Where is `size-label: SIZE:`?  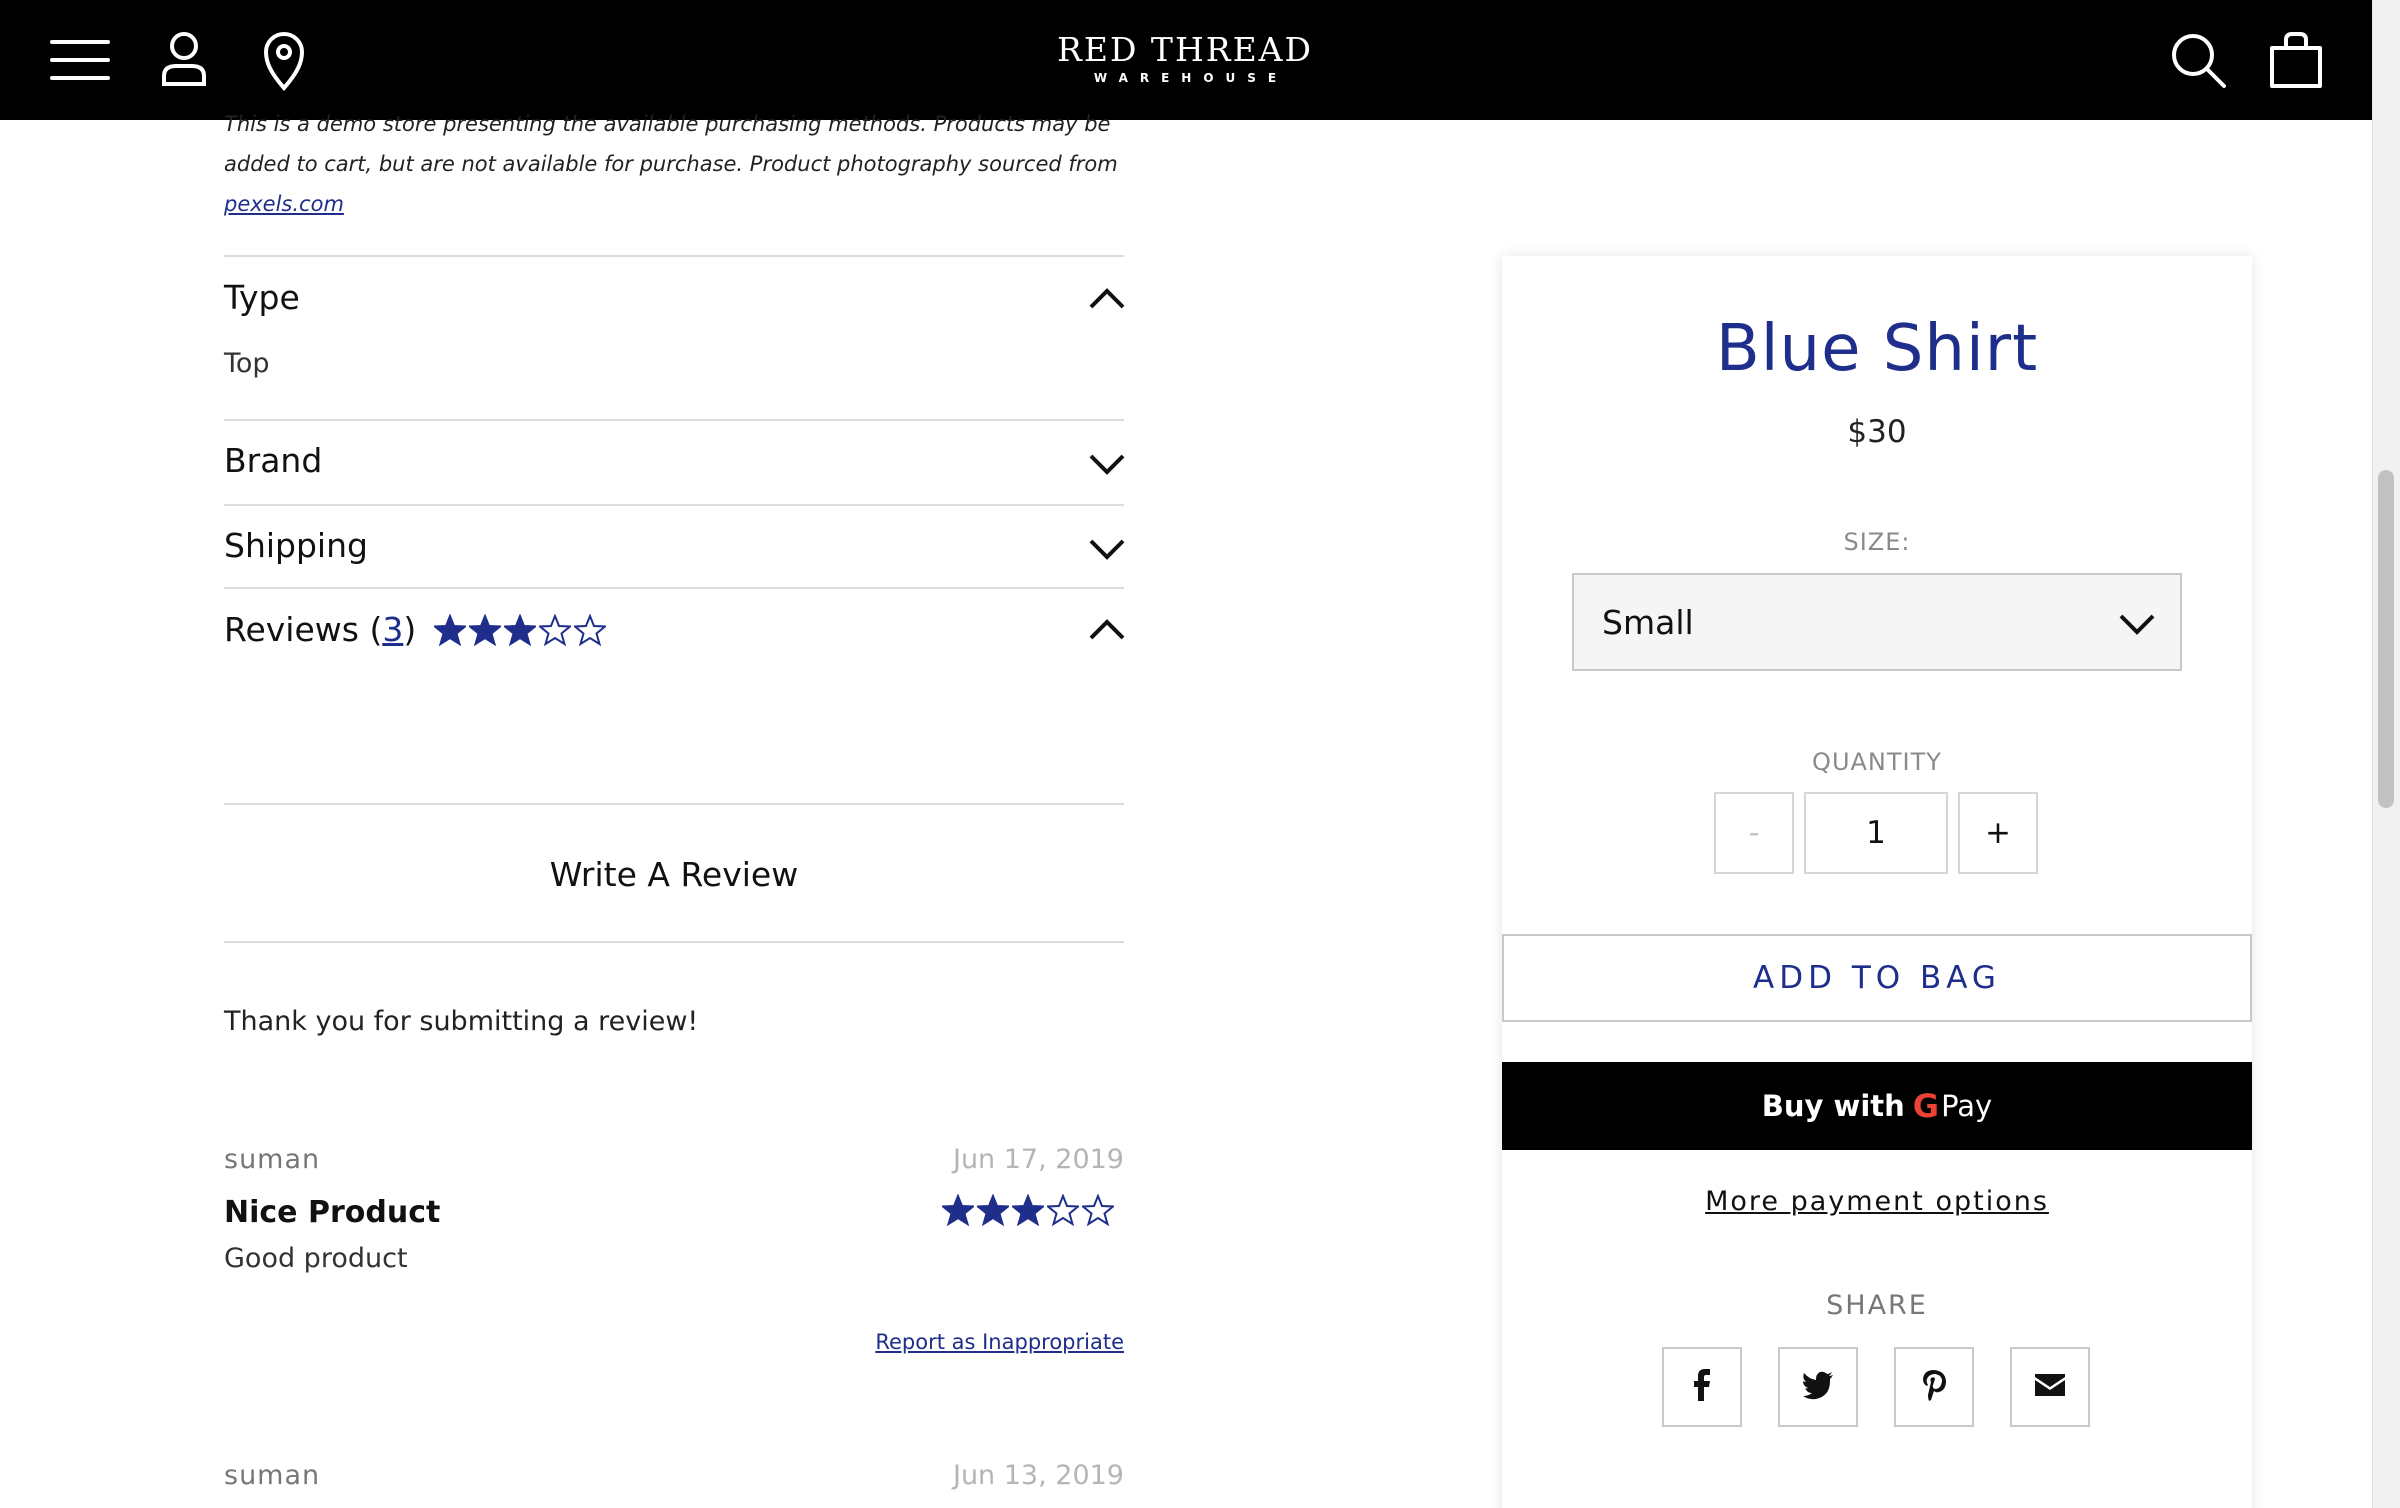 size-label: SIZE: is located at coordinates (1877, 542).